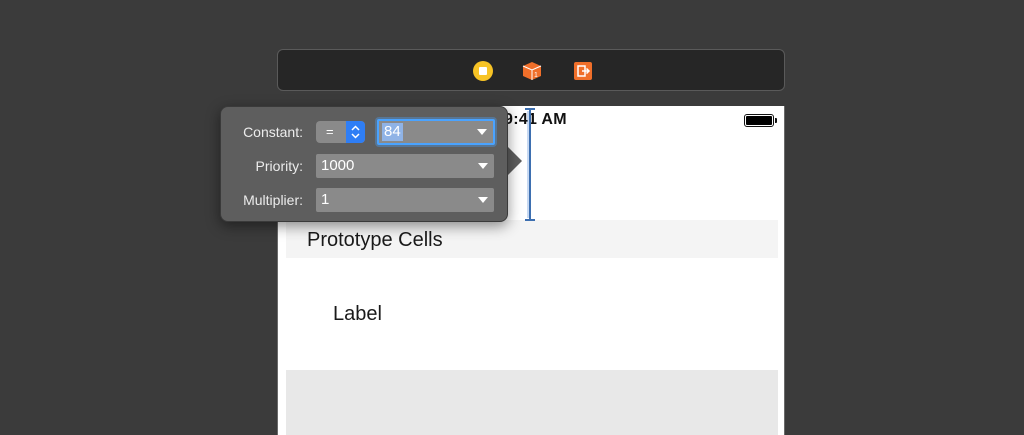 Image resolution: width=1024 pixels, height=435 pixels. I want to click on priority-value: 1000, so click(338, 165).